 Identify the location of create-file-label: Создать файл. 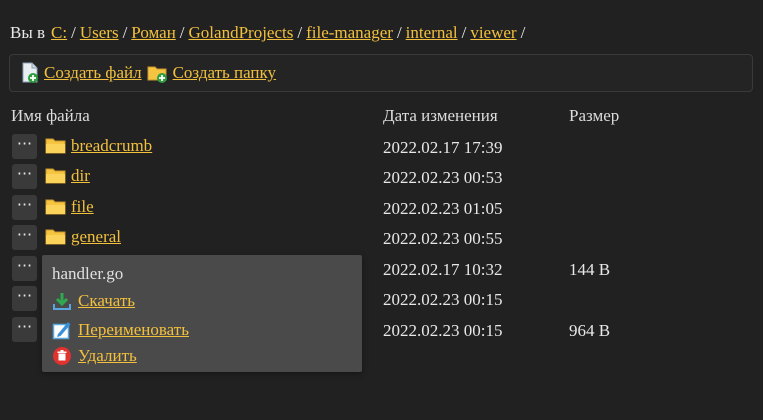
(93, 73).